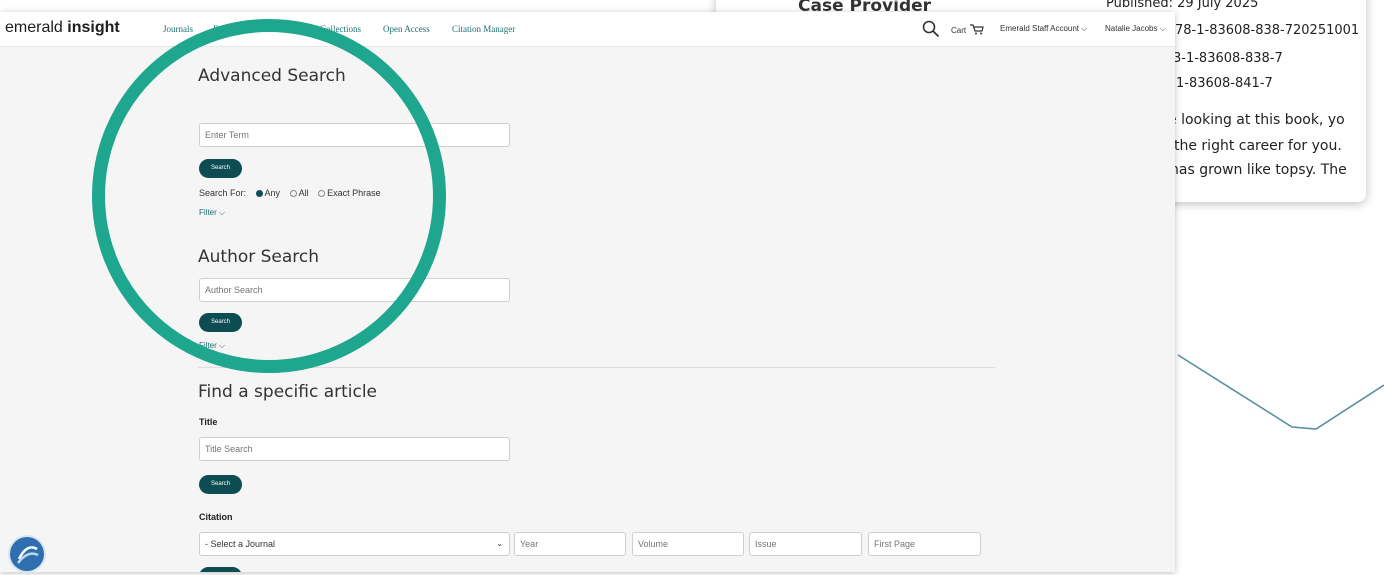  What do you see at coordinates (688, 544) in the screenshot?
I see `volume-input` at bounding box center [688, 544].